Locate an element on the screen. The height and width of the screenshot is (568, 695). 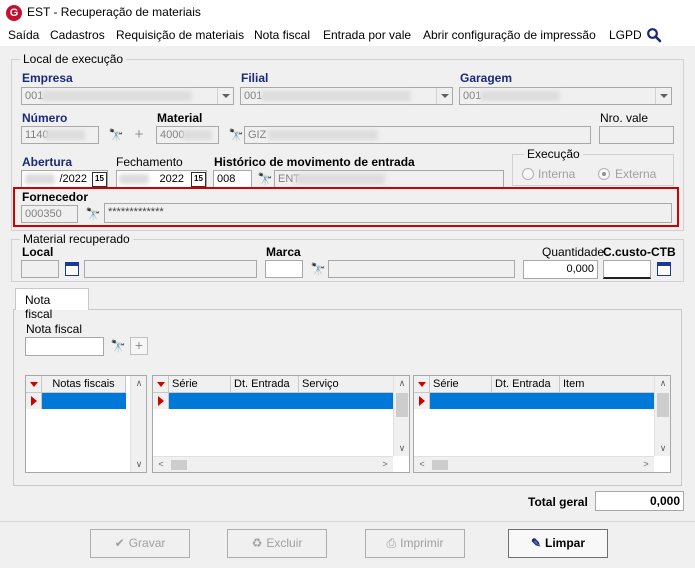
abertura-label: Abertura is located at coordinates (47, 162).